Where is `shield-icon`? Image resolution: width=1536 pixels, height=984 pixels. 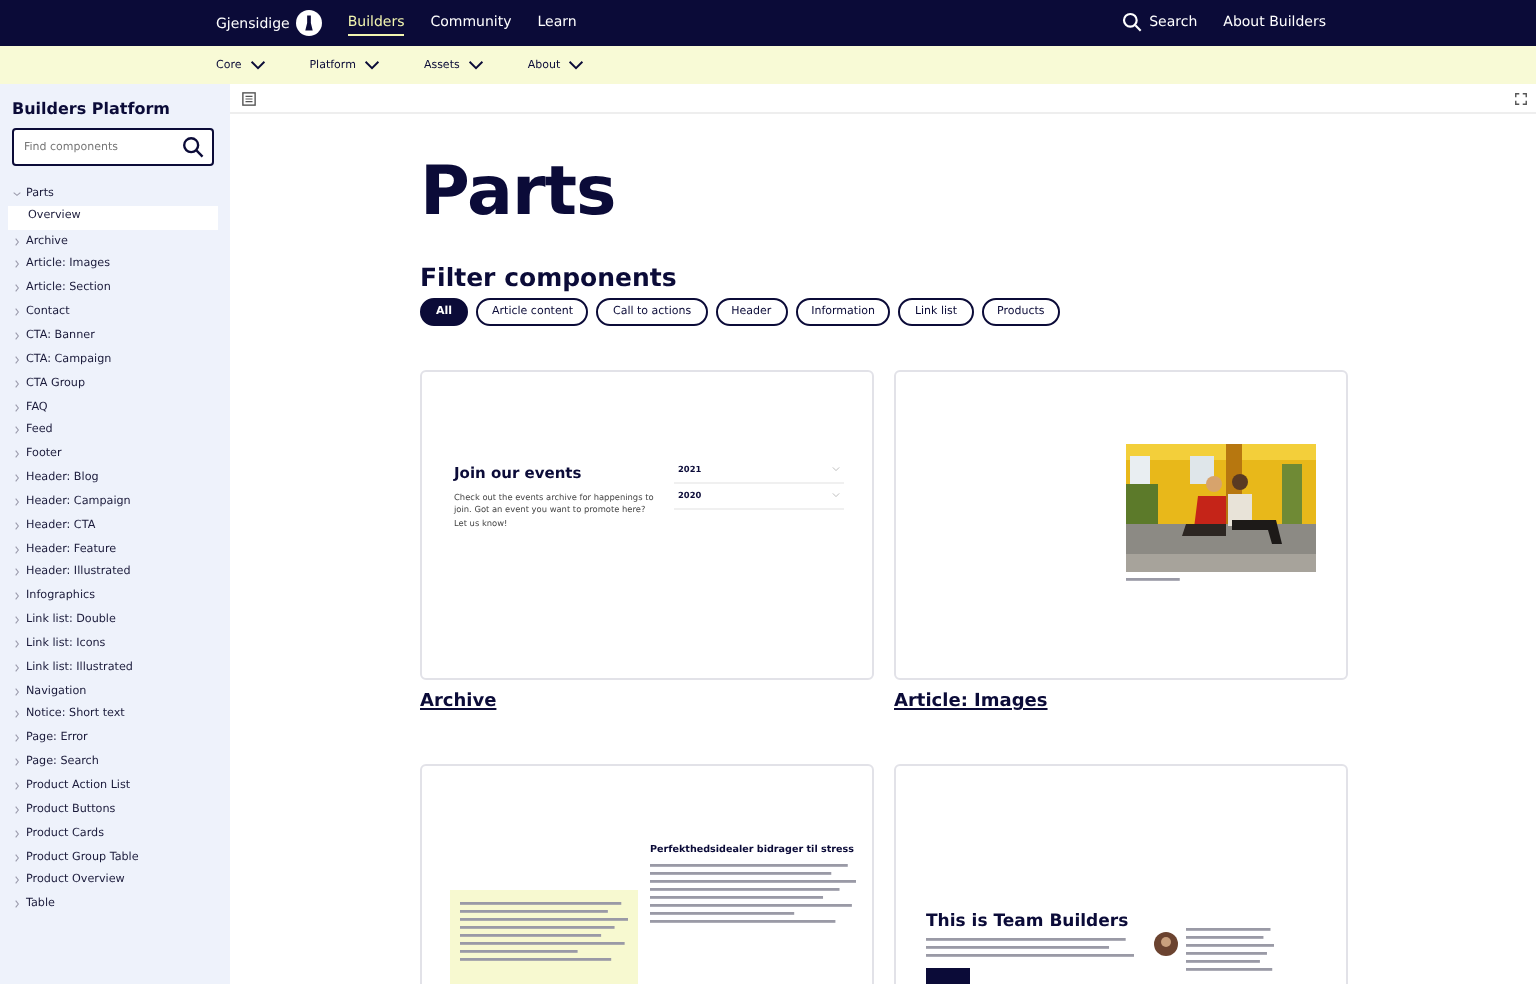 shield-icon is located at coordinates (308, 23).